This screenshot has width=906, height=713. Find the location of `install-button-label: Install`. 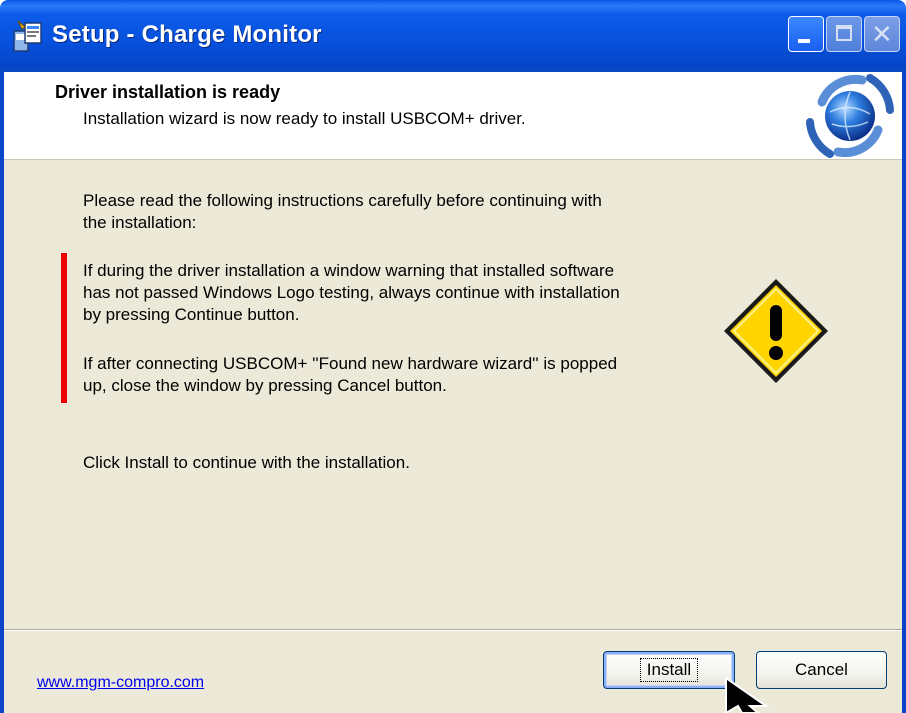

install-button-label: Install is located at coordinates (669, 670).